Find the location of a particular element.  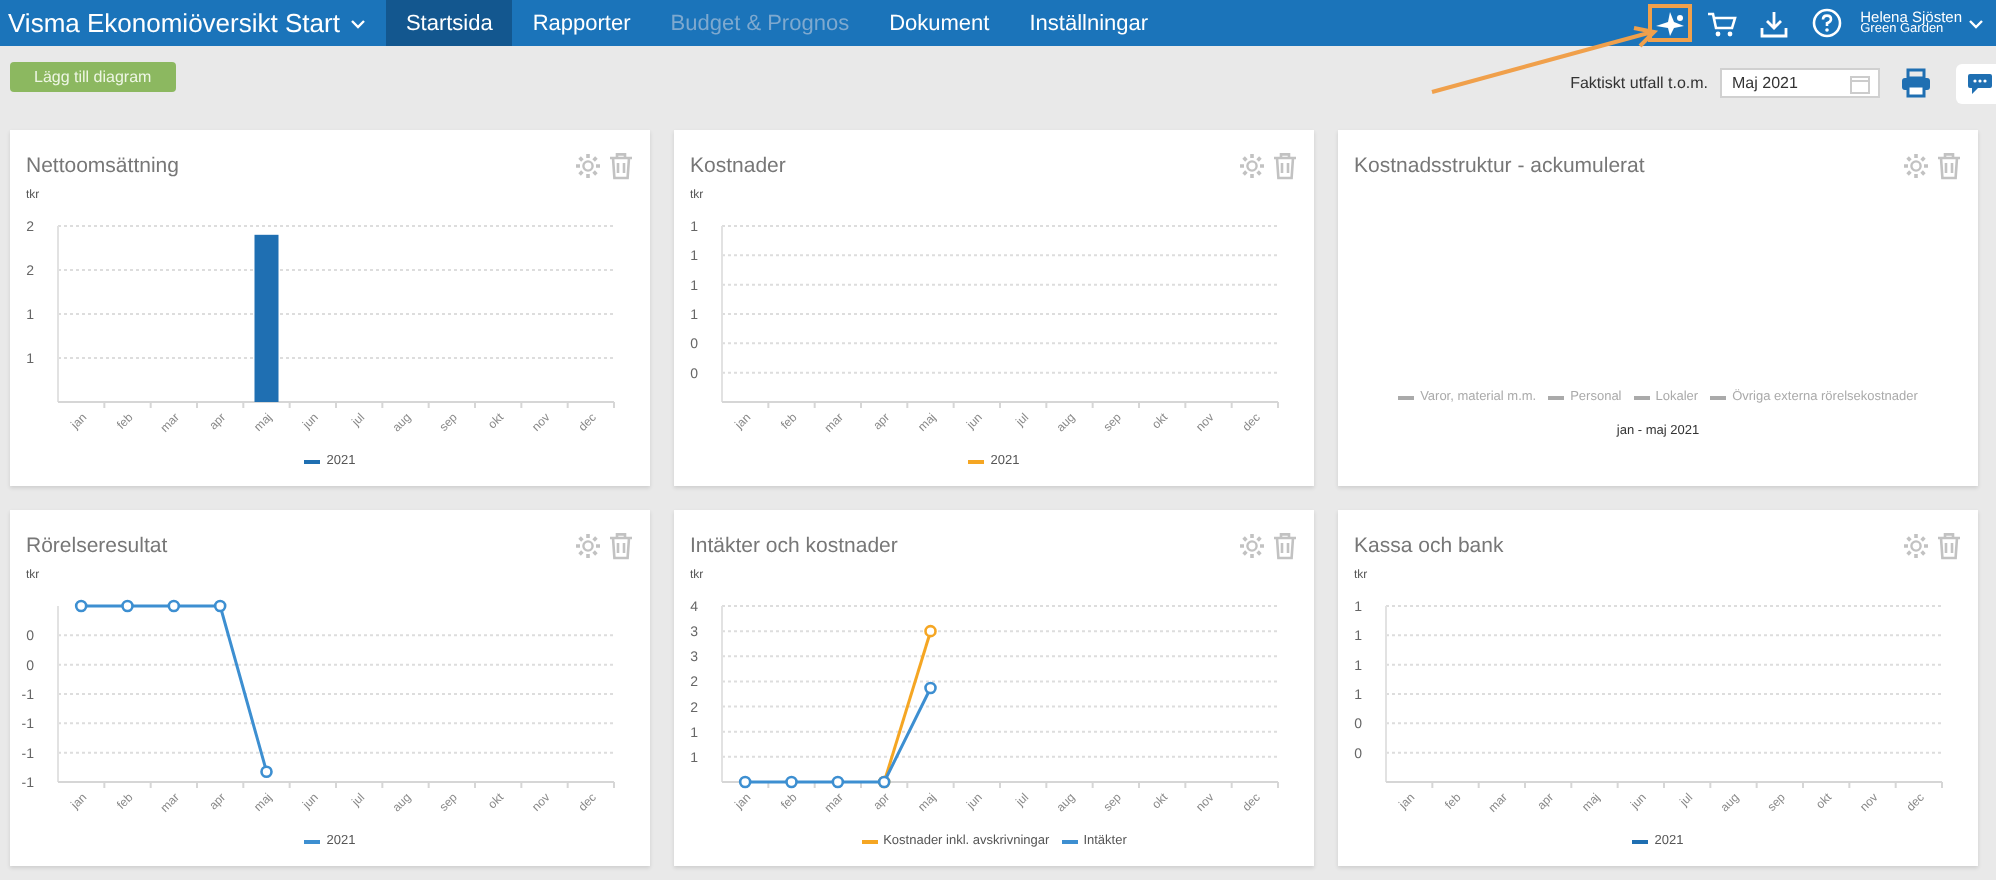

chat-button is located at coordinates (1976, 83).